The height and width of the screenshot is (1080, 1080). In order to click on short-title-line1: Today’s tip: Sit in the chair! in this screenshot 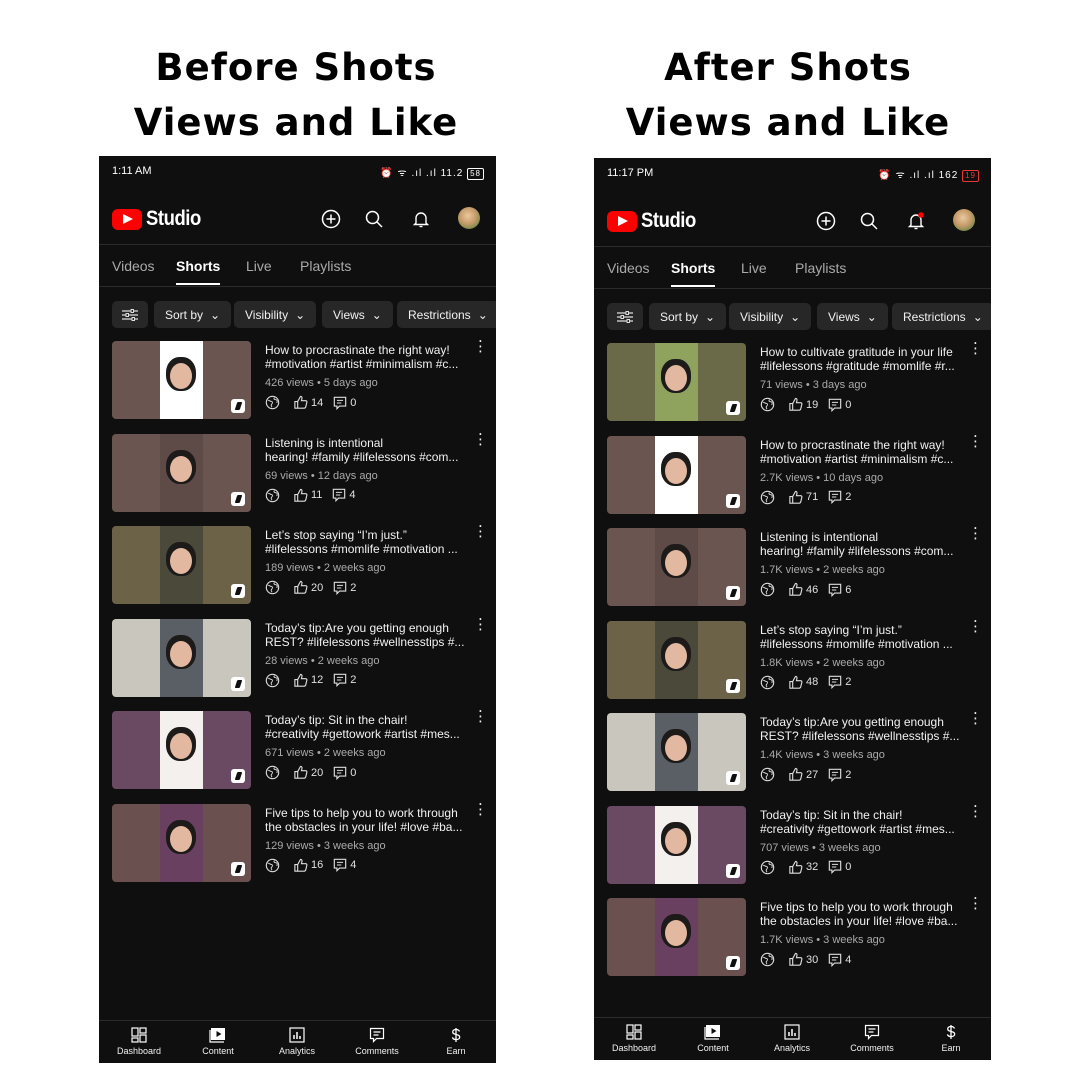, I will do `click(831, 814)`.